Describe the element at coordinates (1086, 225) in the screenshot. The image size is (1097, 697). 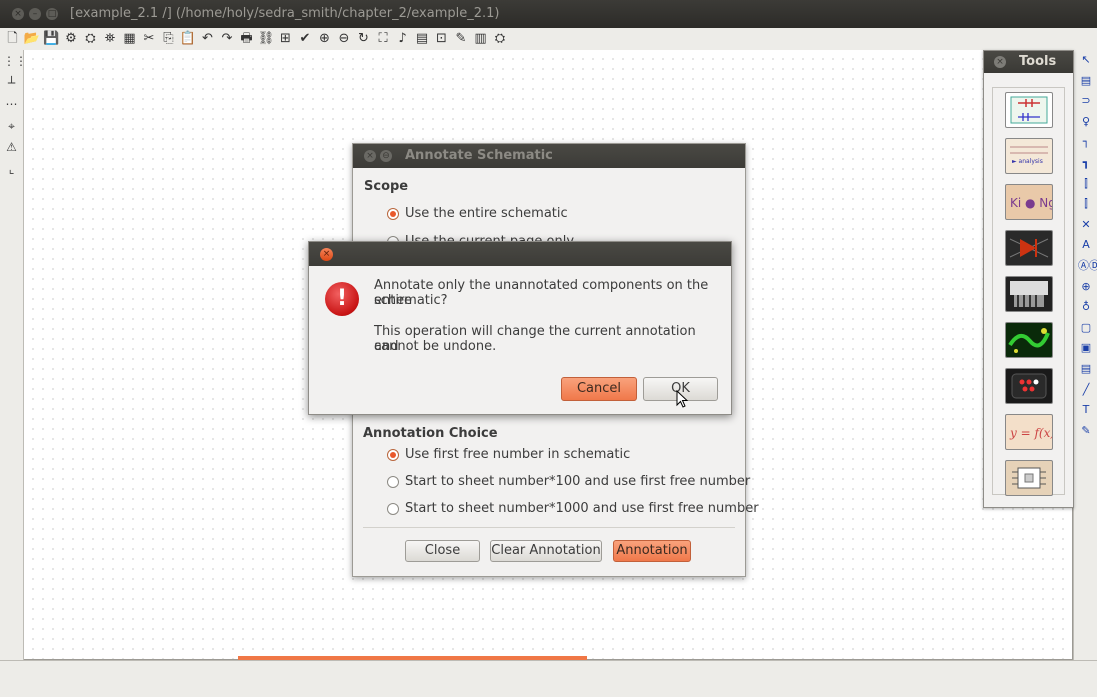
I see `no-connect-icon: ✕` at that location.